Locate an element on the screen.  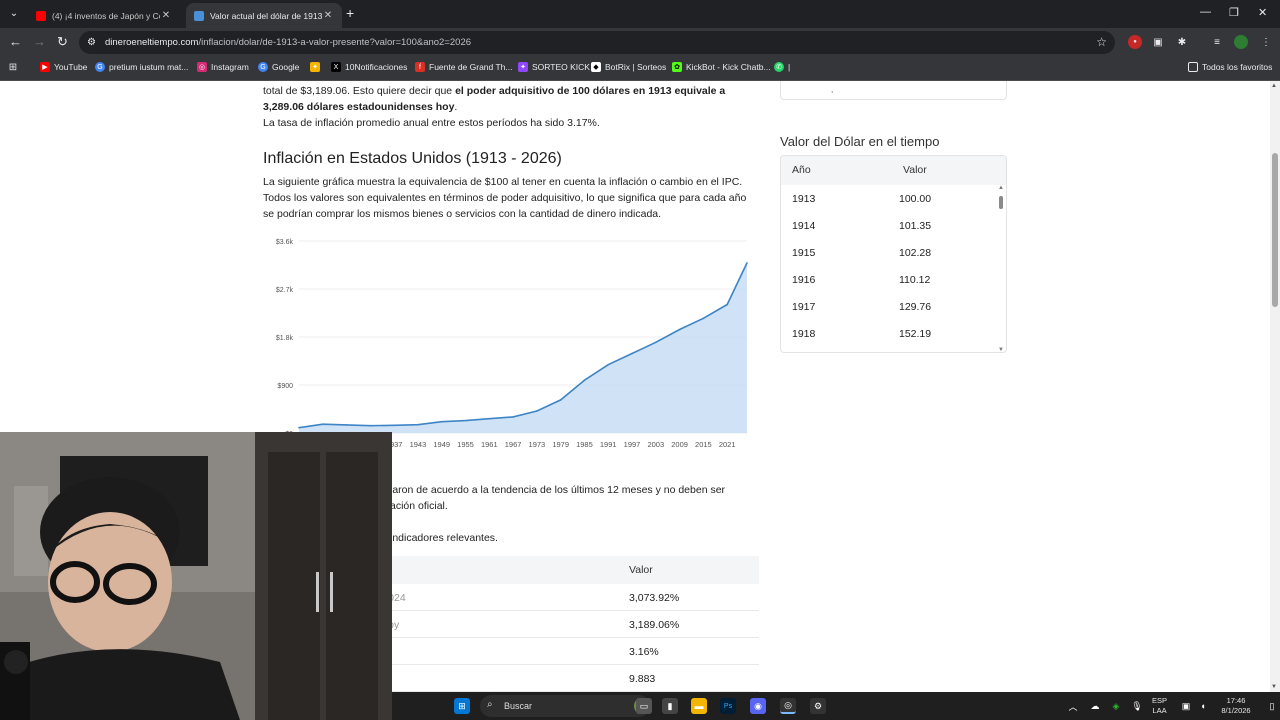
bookmark-botrix: ◆ BotRix | Sorteos is located at coordinates (628, 67).